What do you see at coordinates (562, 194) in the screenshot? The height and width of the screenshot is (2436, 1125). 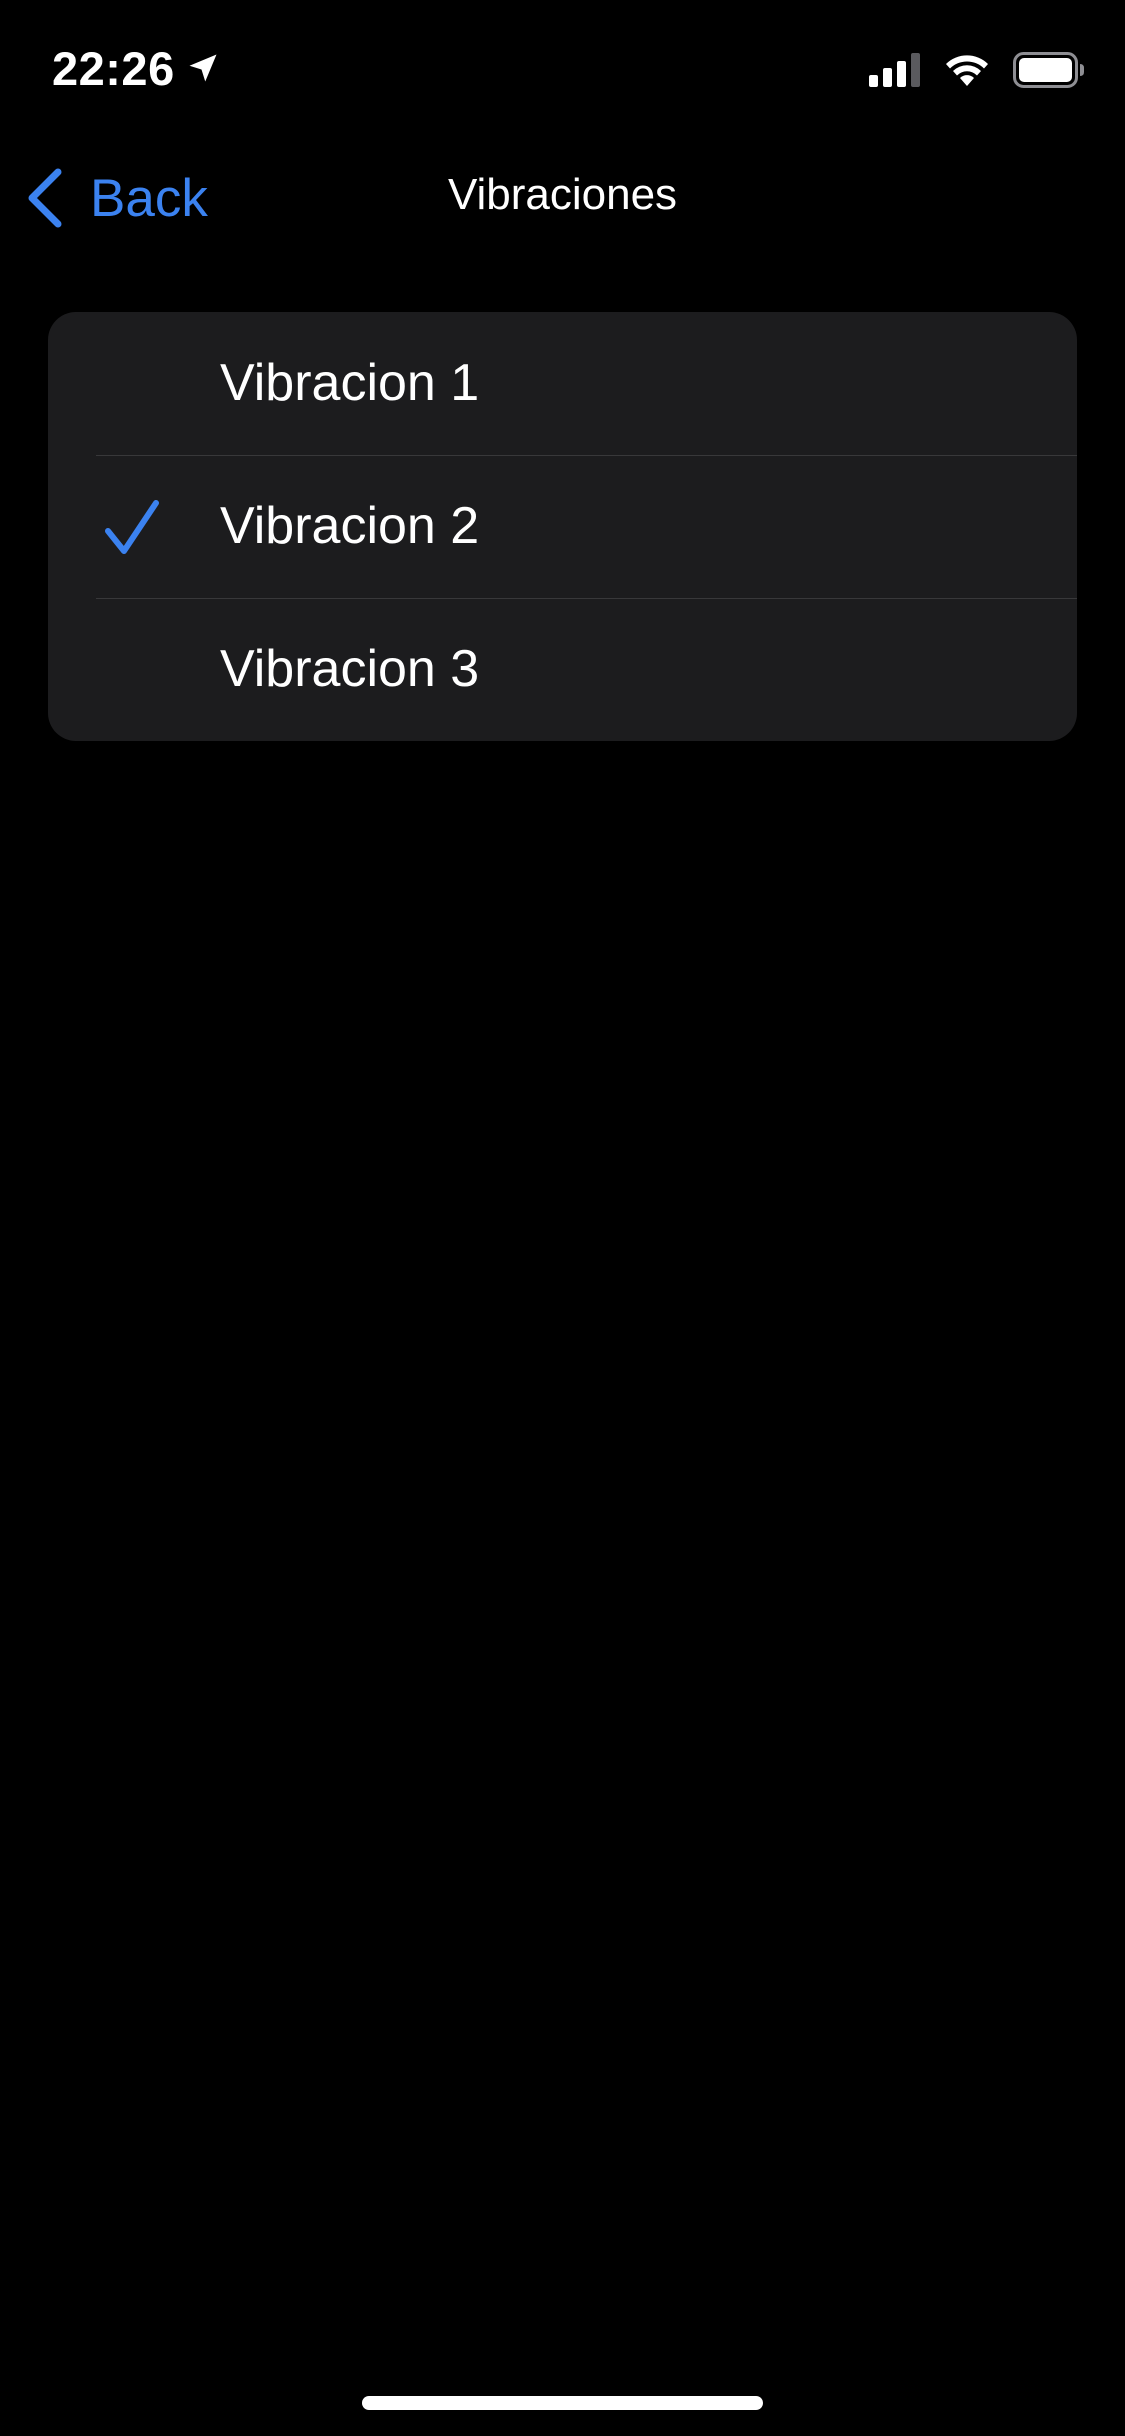 I see `page-title: Vibraciones` at bounding box center [562, 194].